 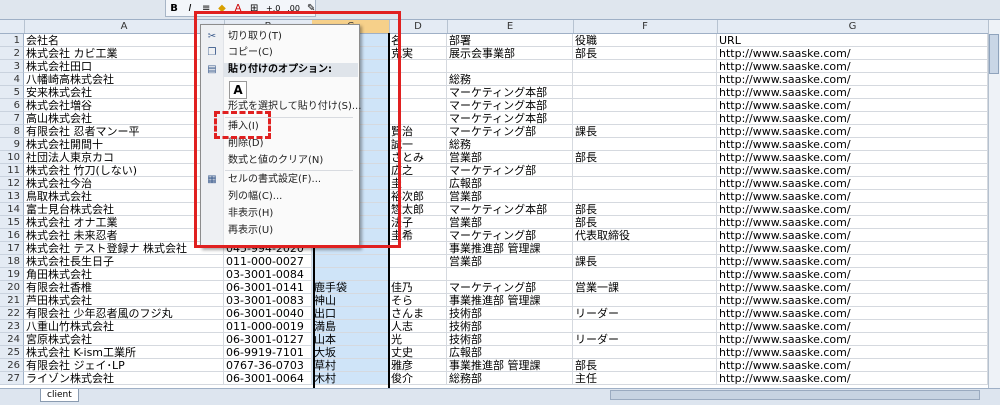 I want to click on menu-item-copy: コピー(C), so click(x=250, y=52).